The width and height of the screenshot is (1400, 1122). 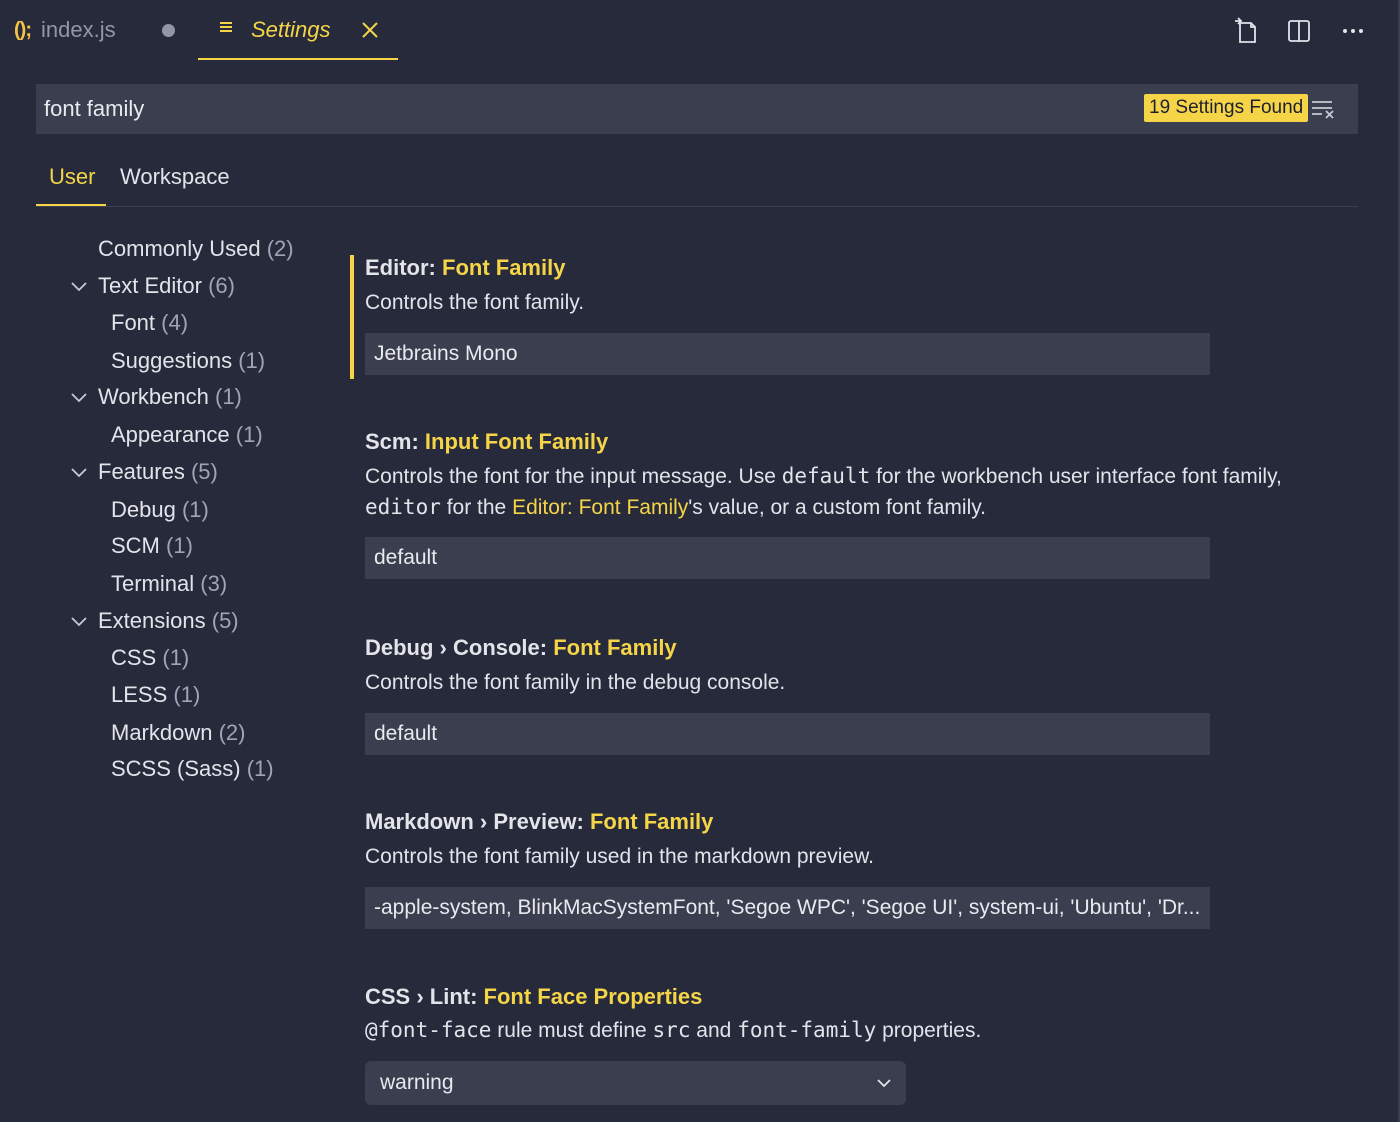 I want to click on open-settings-json-icon, so click(x=1245, y=31).